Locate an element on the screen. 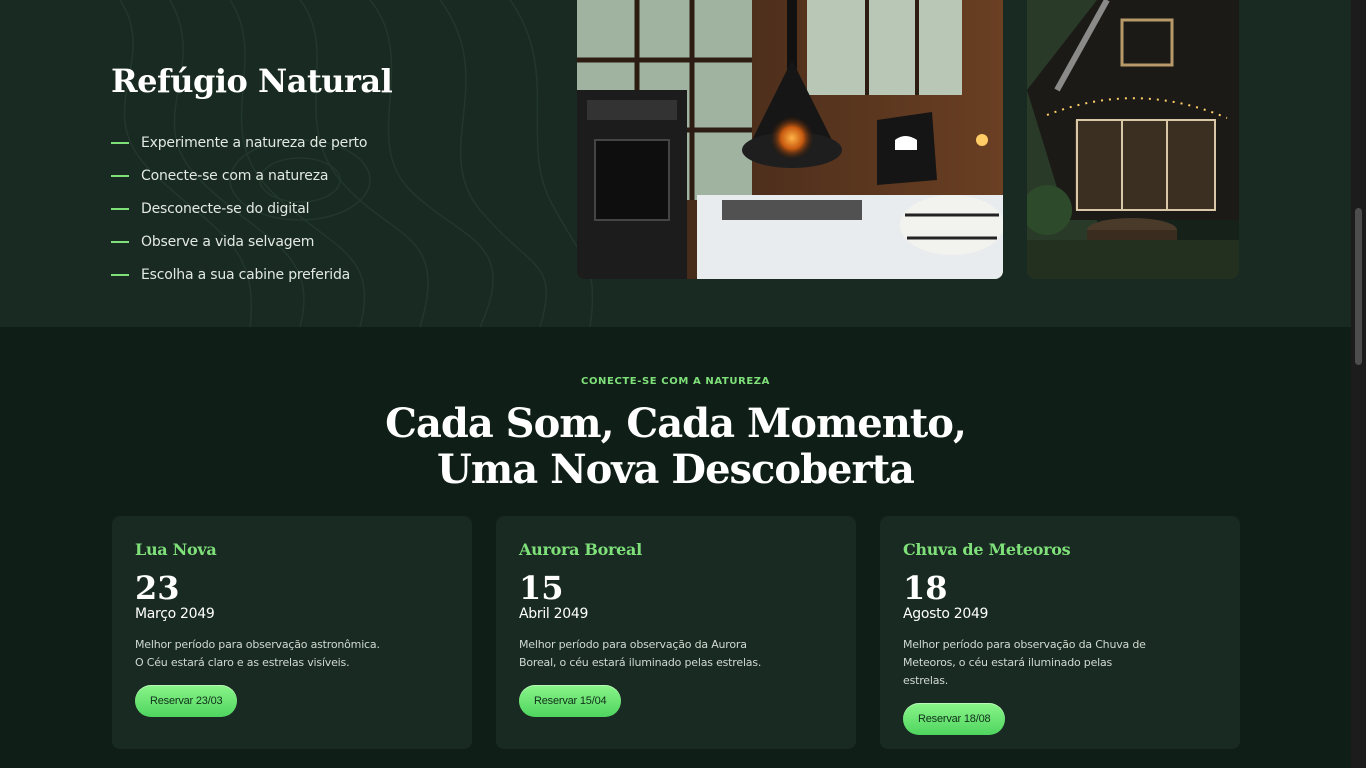  feature-text: Observe a vida selvagem is located at coordinates (228, 241).